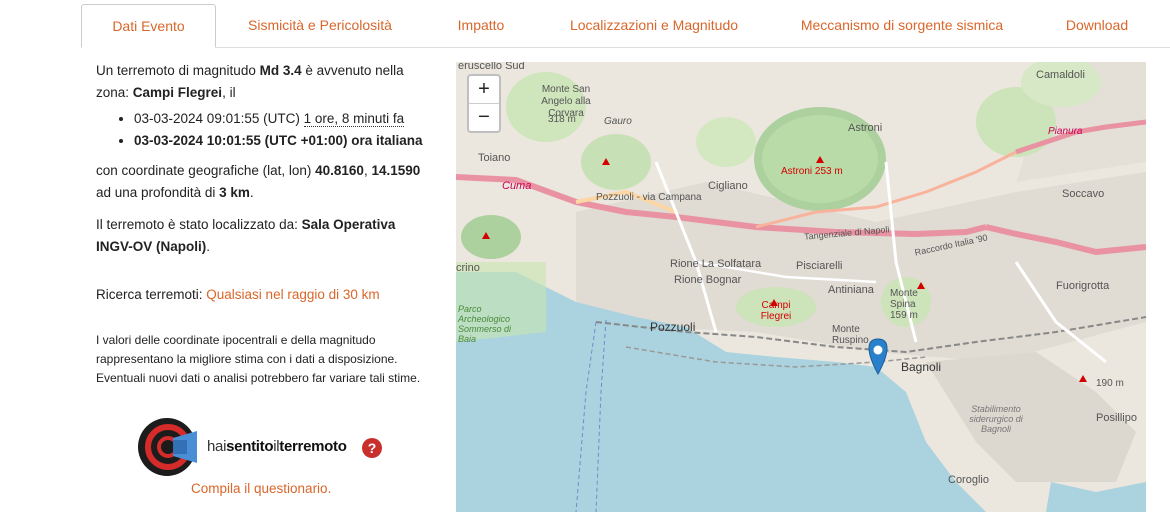  What do you see at coordinates (1097, 25) in the screenshot?
I see `tab-download: Download` at bounding box center [1097, 25].